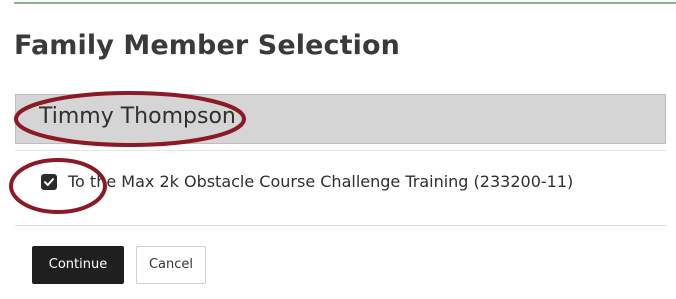 This screenshot has width=676, height=299. I want to click on course-checkbox, so click(49, 182).